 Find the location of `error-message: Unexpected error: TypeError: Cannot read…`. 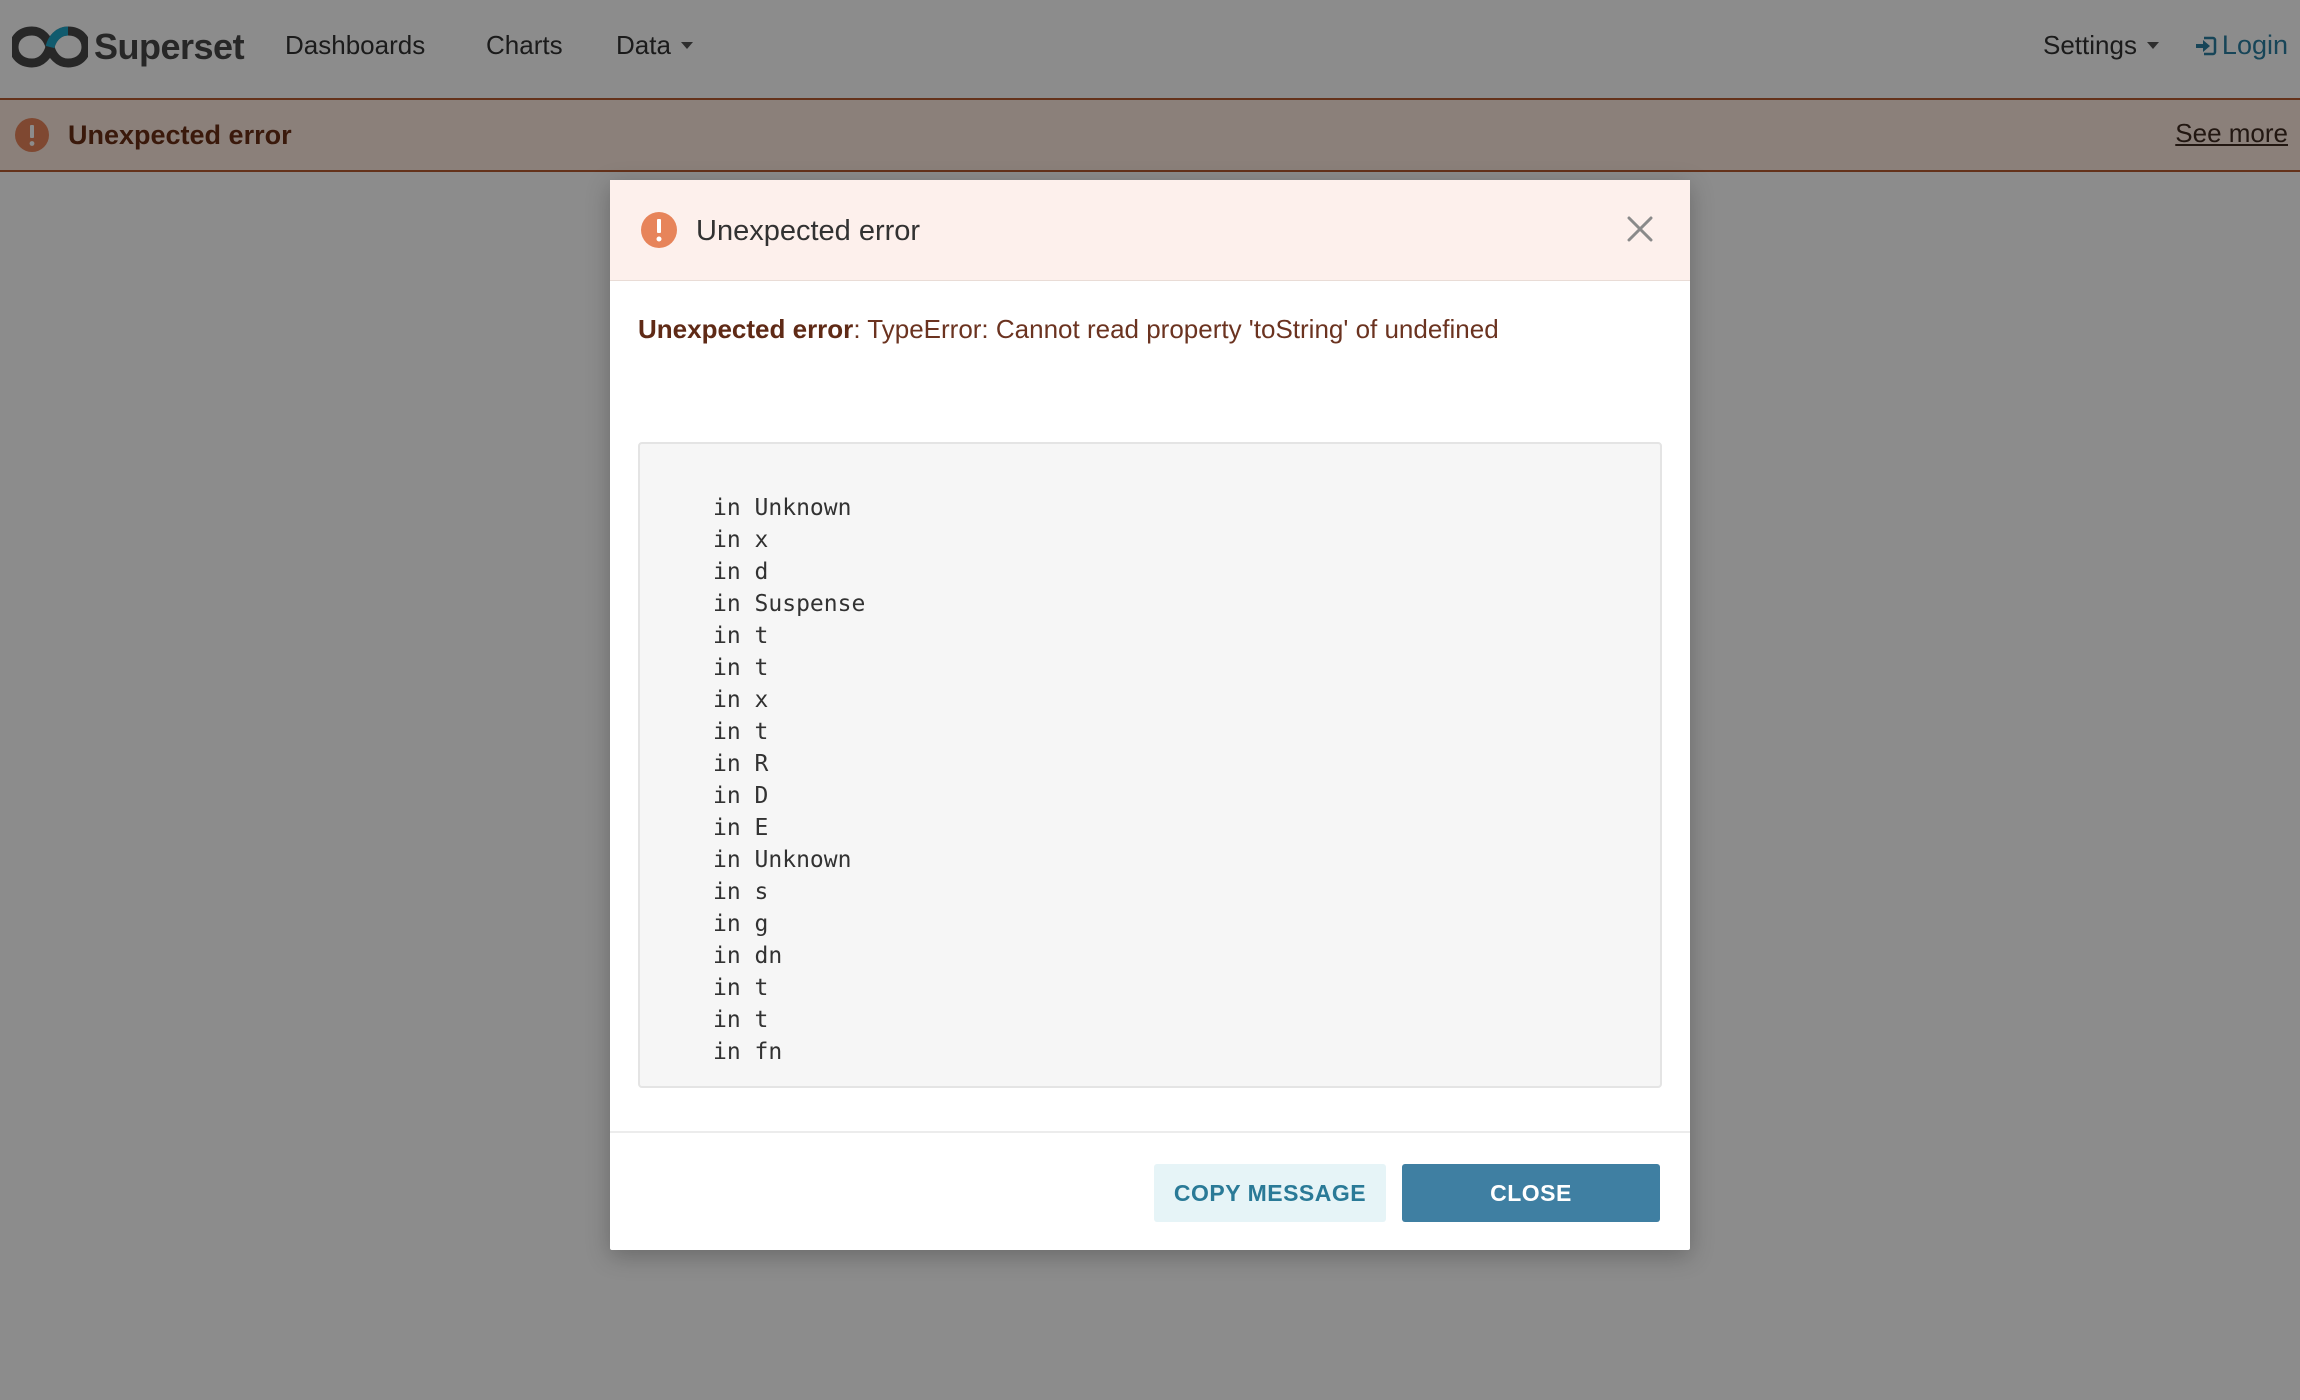

error-message: Unexpected error: TypeError: Cannot read… is located at coordinates (1068, 329).